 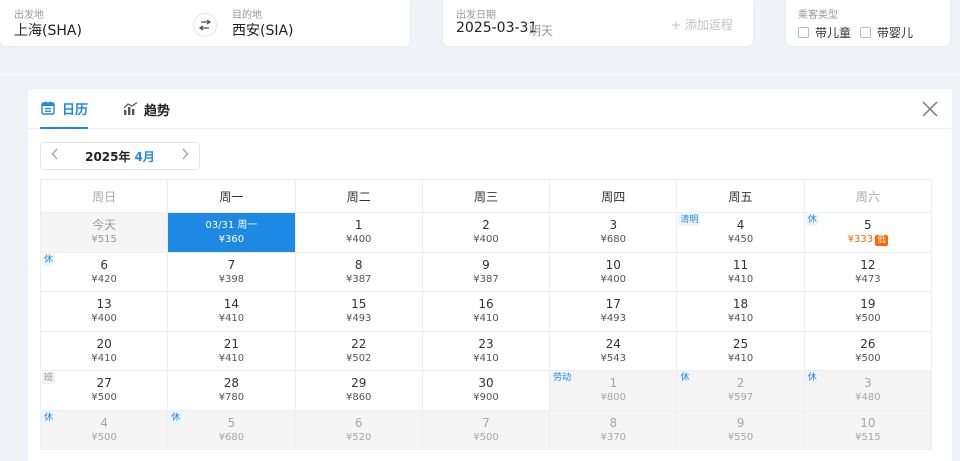 What do you see at coordinates (75, 110) in the screenshot?
I see `tab-calendar-label: 日历` at bounding box center [75, 110].